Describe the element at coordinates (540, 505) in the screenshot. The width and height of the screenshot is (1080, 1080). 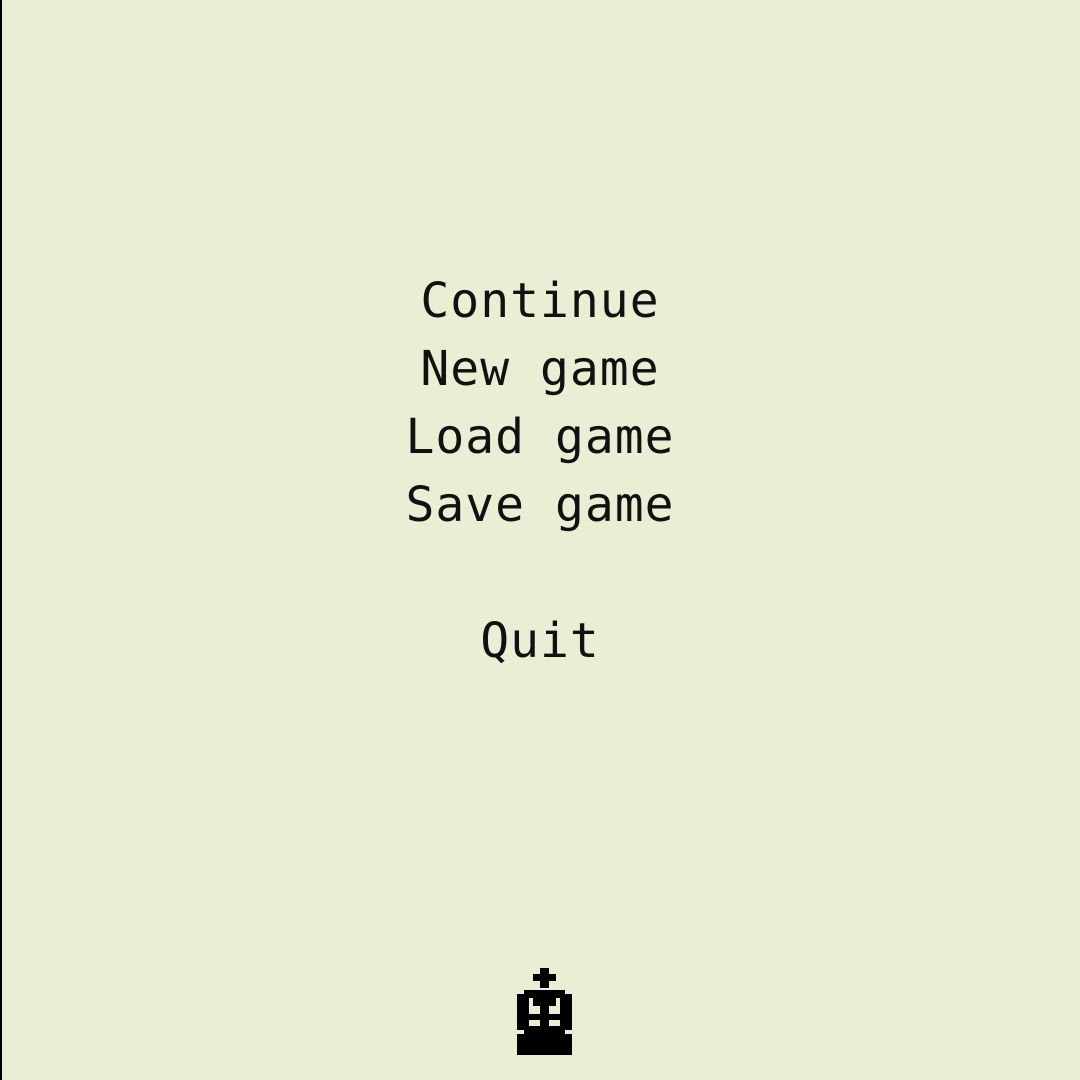
I see `save-game-button: Save game` at that location.